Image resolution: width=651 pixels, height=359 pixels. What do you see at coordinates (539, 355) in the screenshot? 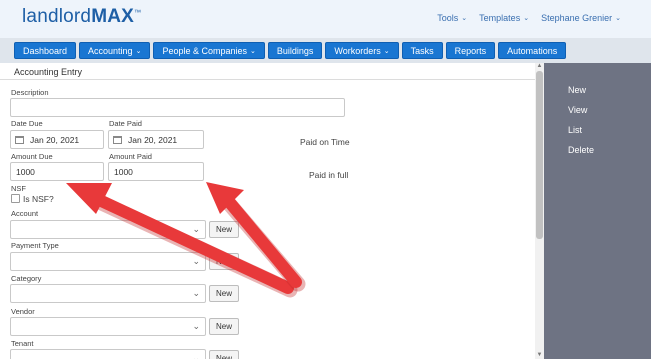
I see `scroll-down-icon: ▼` at bounding box center [539, 355].